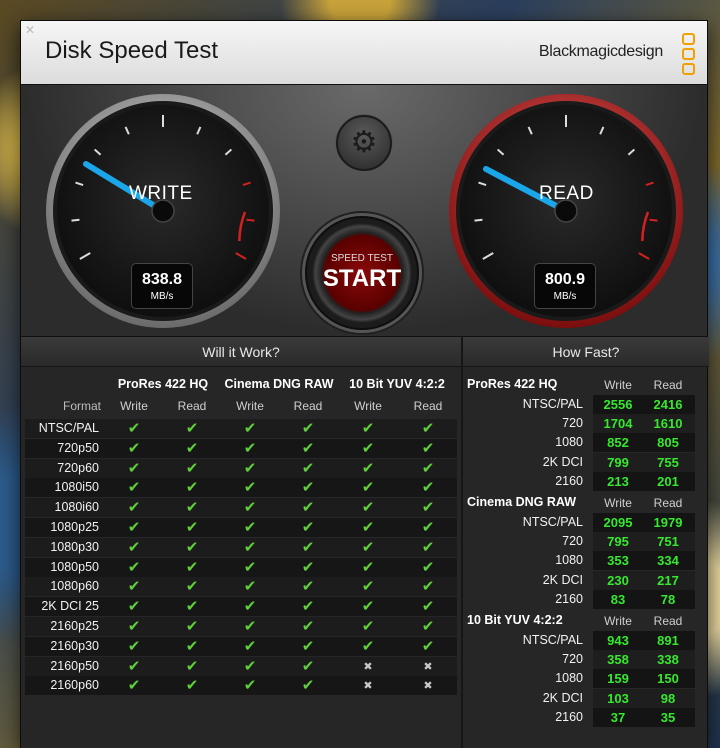  Describe the element at coordinates (462, 542) in the screenshot. I see `section-divider` at that location.